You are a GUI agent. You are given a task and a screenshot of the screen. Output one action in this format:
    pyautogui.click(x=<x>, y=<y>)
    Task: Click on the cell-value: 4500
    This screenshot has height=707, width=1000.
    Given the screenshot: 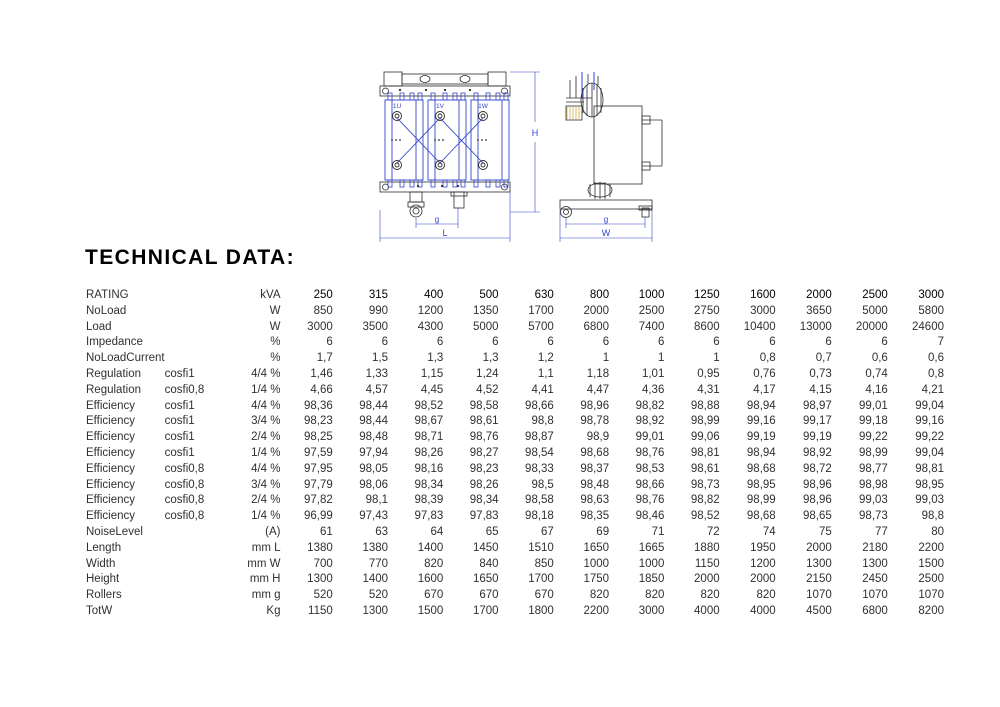 What is the action you would take?
    pyautogui.click(x=819, y=610)
    